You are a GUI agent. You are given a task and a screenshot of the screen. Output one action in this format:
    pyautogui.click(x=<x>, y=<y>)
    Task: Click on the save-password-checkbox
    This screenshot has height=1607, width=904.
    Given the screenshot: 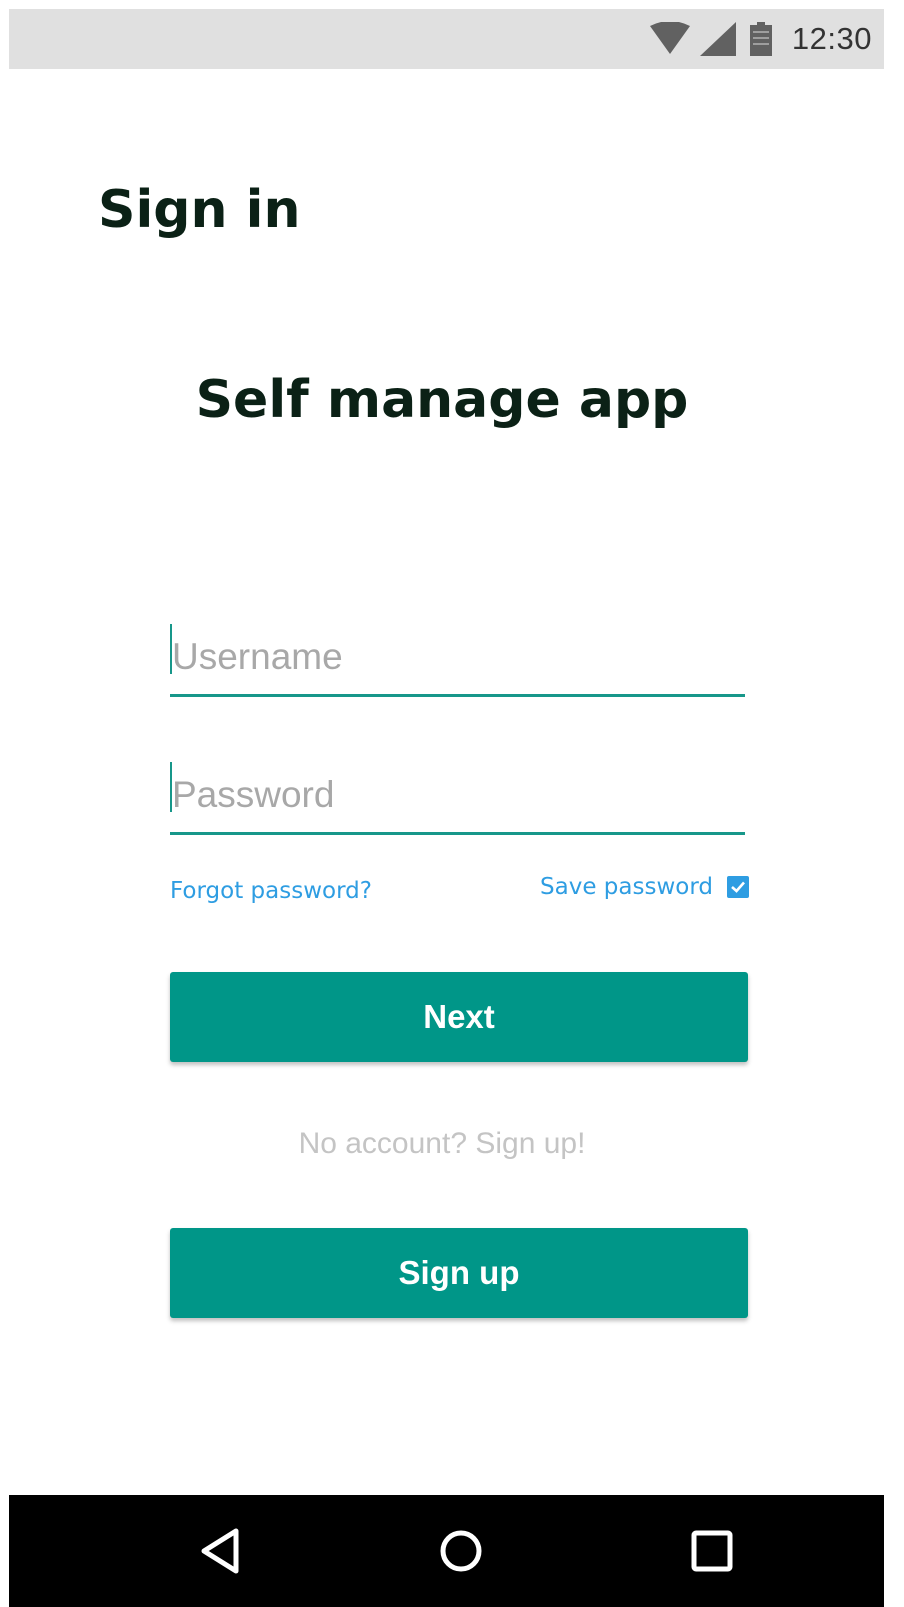 What is the action you would take?
    pyautogui.click(x=738, y=887)
    